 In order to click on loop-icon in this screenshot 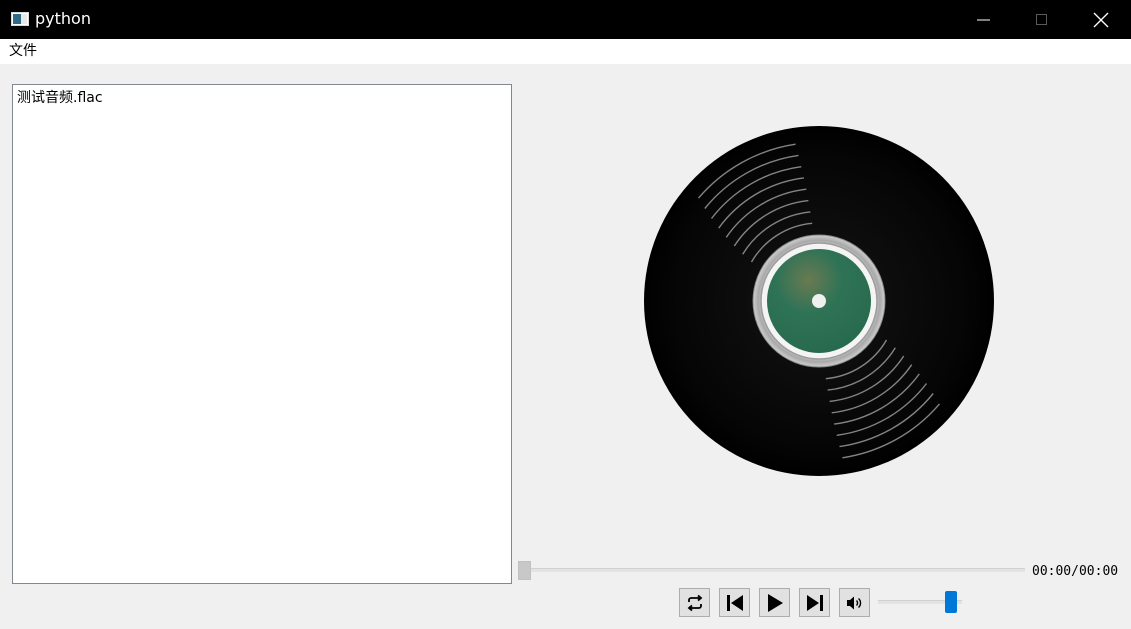, I will do `click(695, 603)`.